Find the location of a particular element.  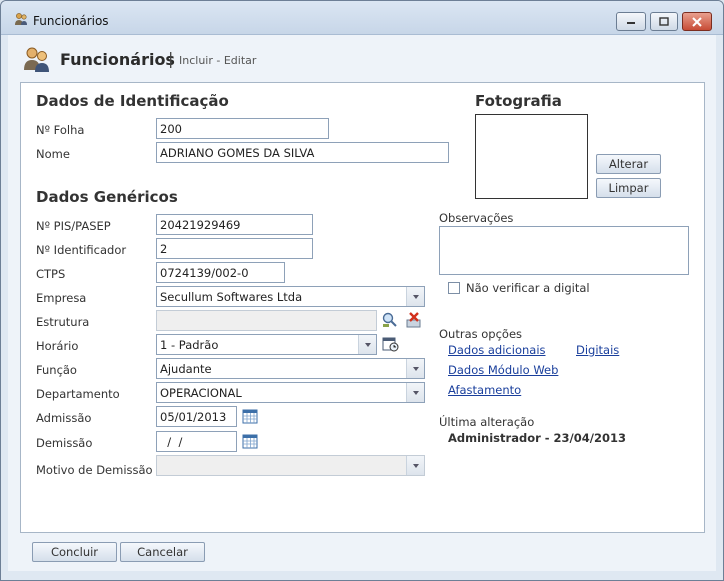

demissao-input: / / is located at coordinates (196, 441).